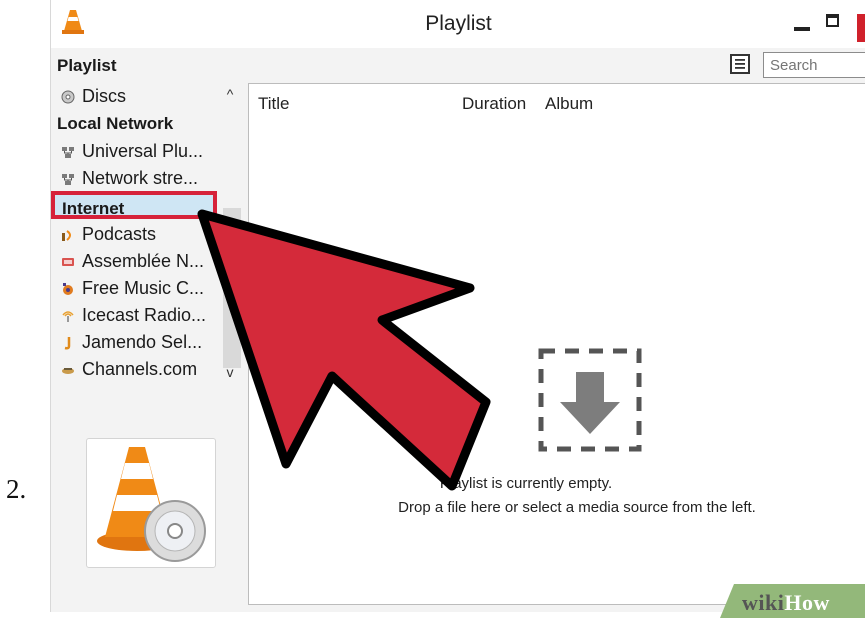 This screenshot has width=865, height=618. Describe the element at coordinates (68, 316) in the screenshot. I see `radio-icon` at that location.